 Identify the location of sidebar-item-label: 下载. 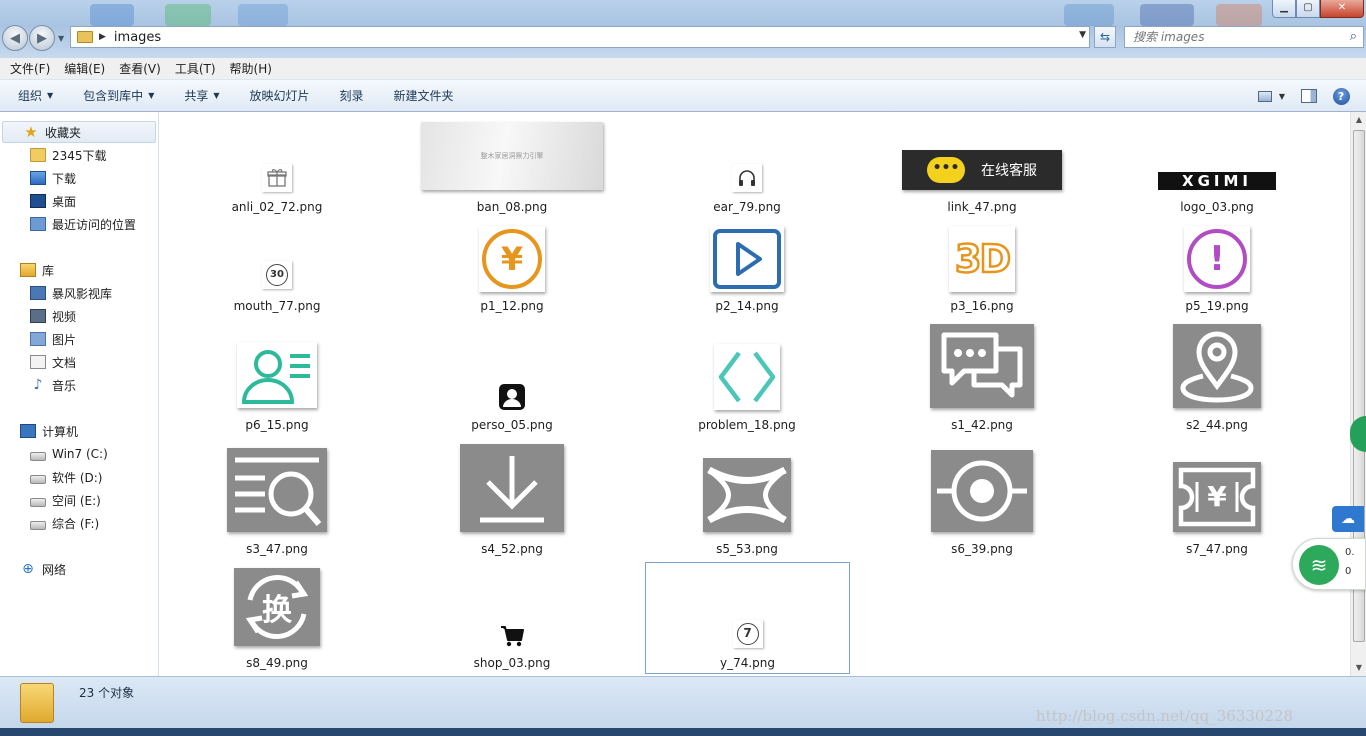
(64, 178).